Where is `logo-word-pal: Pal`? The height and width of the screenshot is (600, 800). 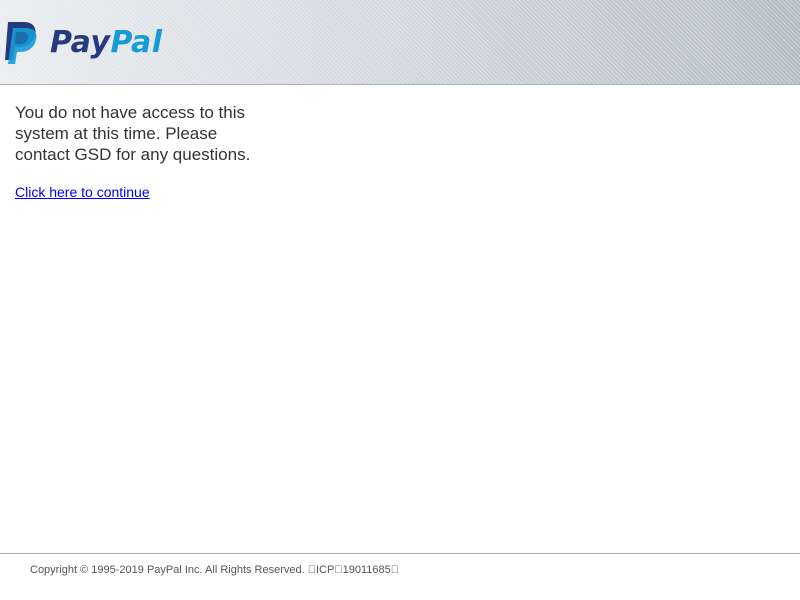 logo-word-pal: Pal is located at coordinates (136, 42).